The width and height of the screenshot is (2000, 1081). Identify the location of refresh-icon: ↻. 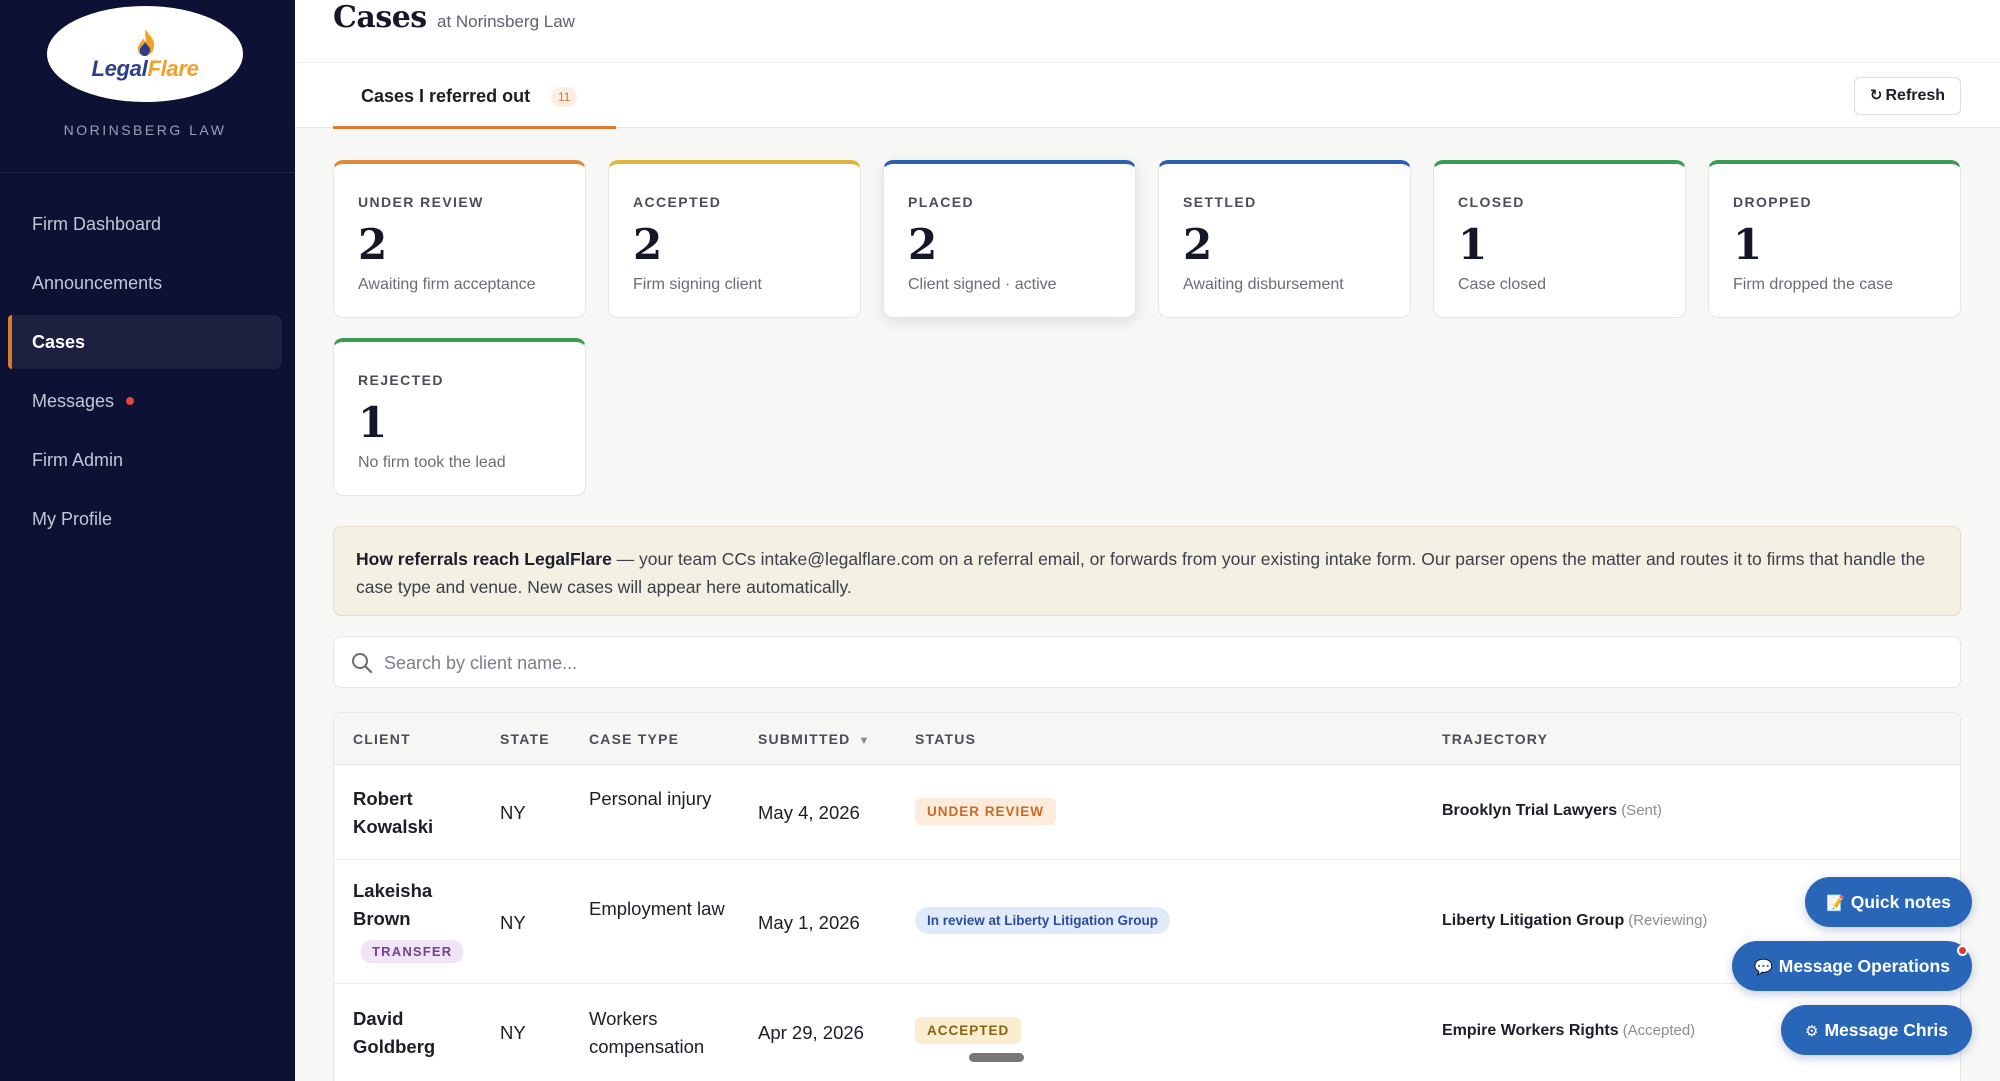
(1876, 95).